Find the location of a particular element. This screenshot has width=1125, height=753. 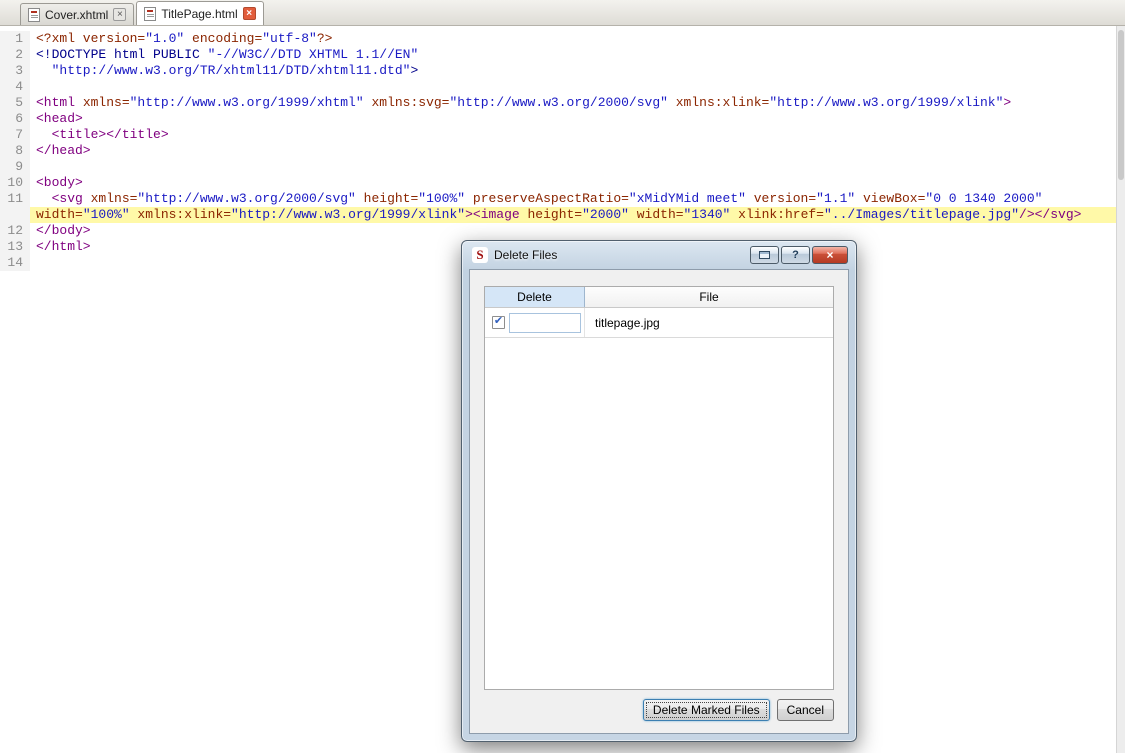

line-number: 5 is located at coordinates (15, 103).